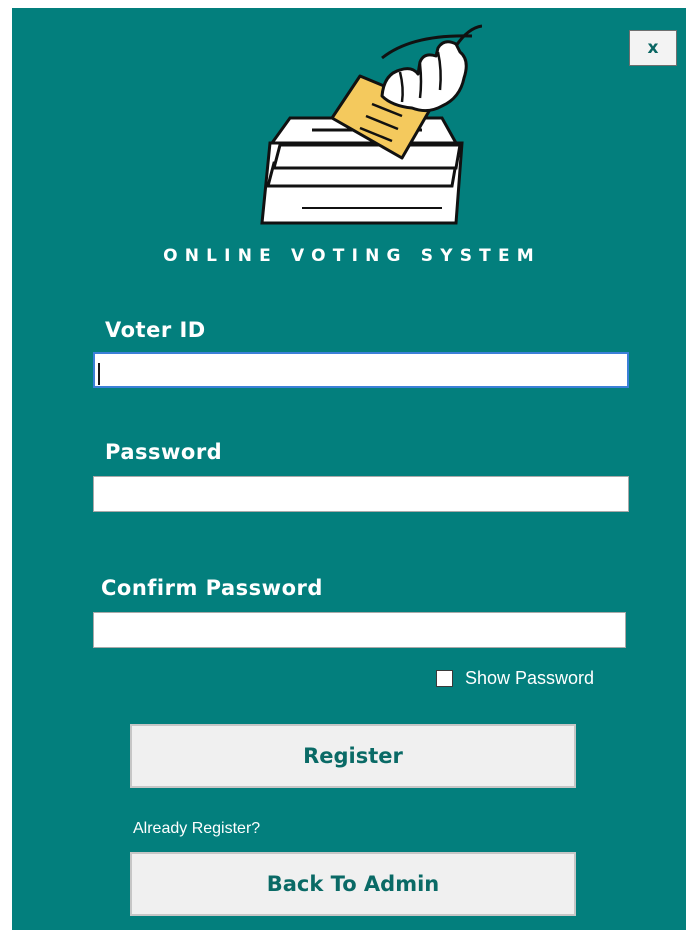 Image resolution: width=691 pixels, height=937 pixels. I want to click on back-to-admin-label: Back To Admin, so click(353, 884).